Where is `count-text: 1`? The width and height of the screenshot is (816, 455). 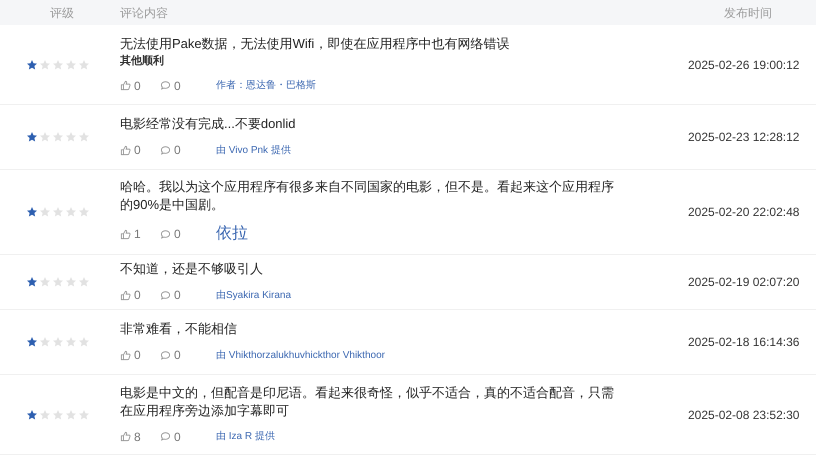 count-text: 1 is located at coordinates (137, 234).